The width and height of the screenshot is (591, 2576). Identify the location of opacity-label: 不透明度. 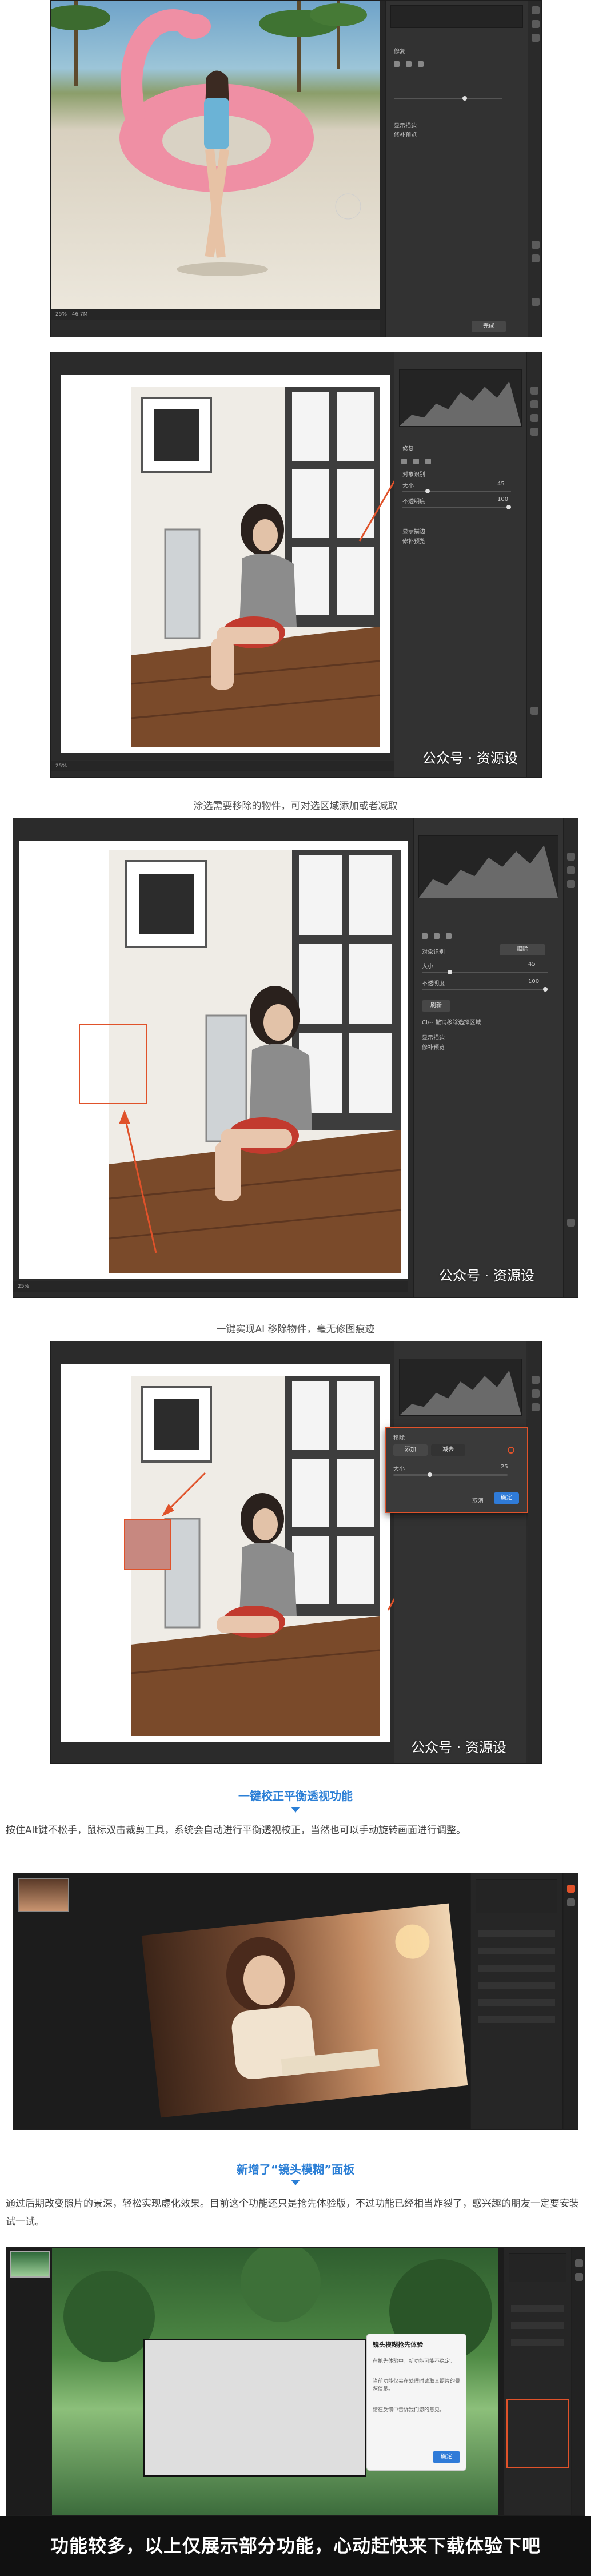
(434, 984).